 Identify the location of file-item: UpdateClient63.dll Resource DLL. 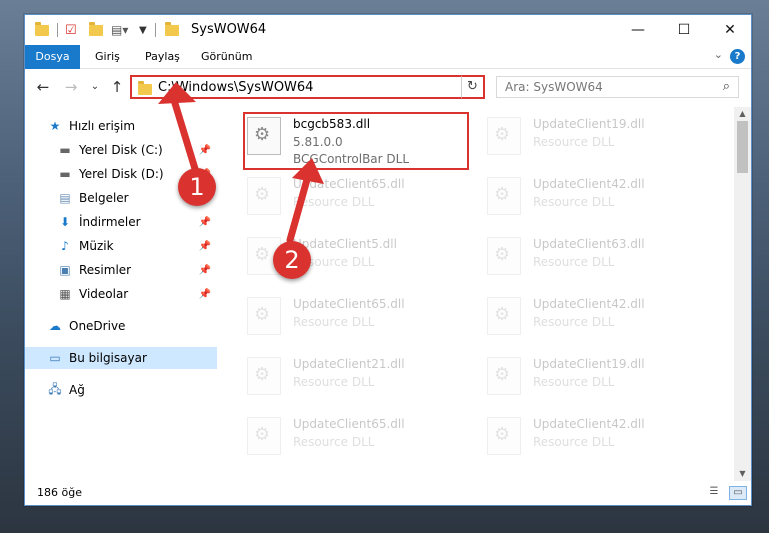
(582, 260).